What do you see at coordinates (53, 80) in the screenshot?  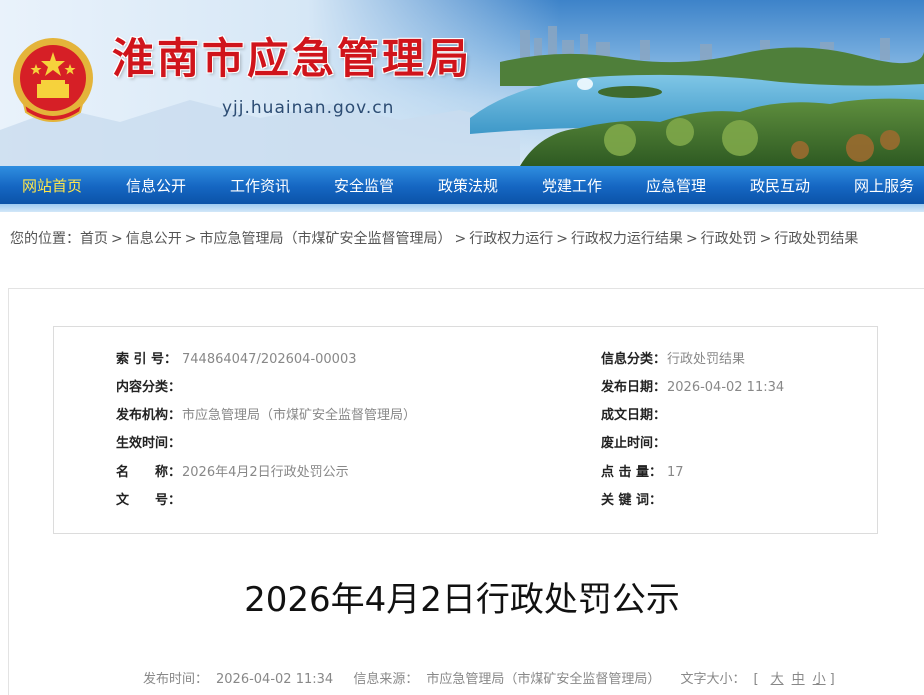 I see `national-emblem-icon` at bounding box center [53, 80].